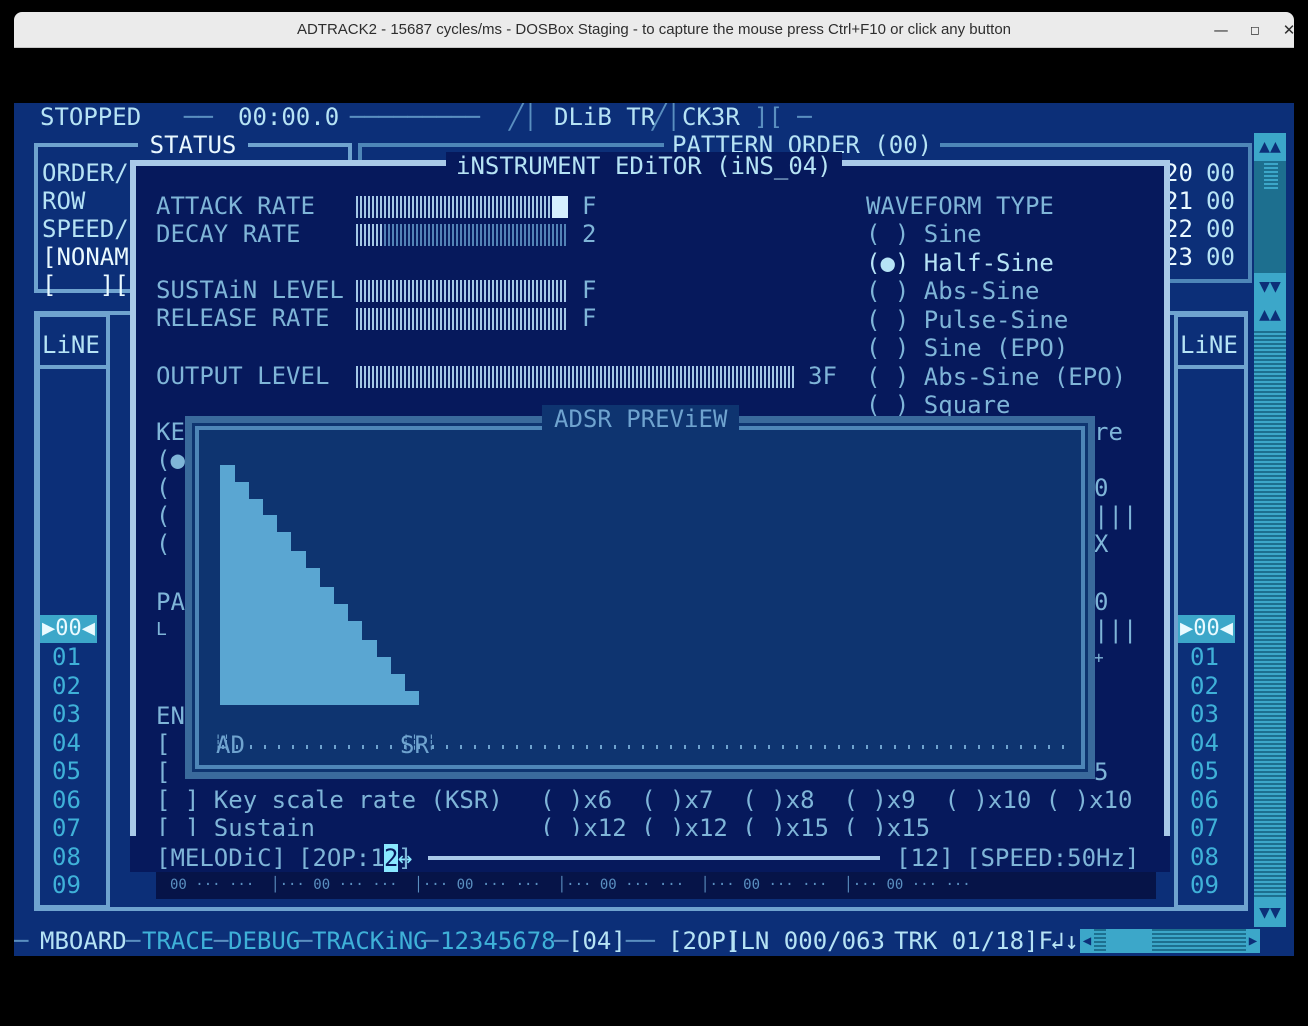  I want to click on scroll-up-icon: ▲▲, so click(1270, 147).